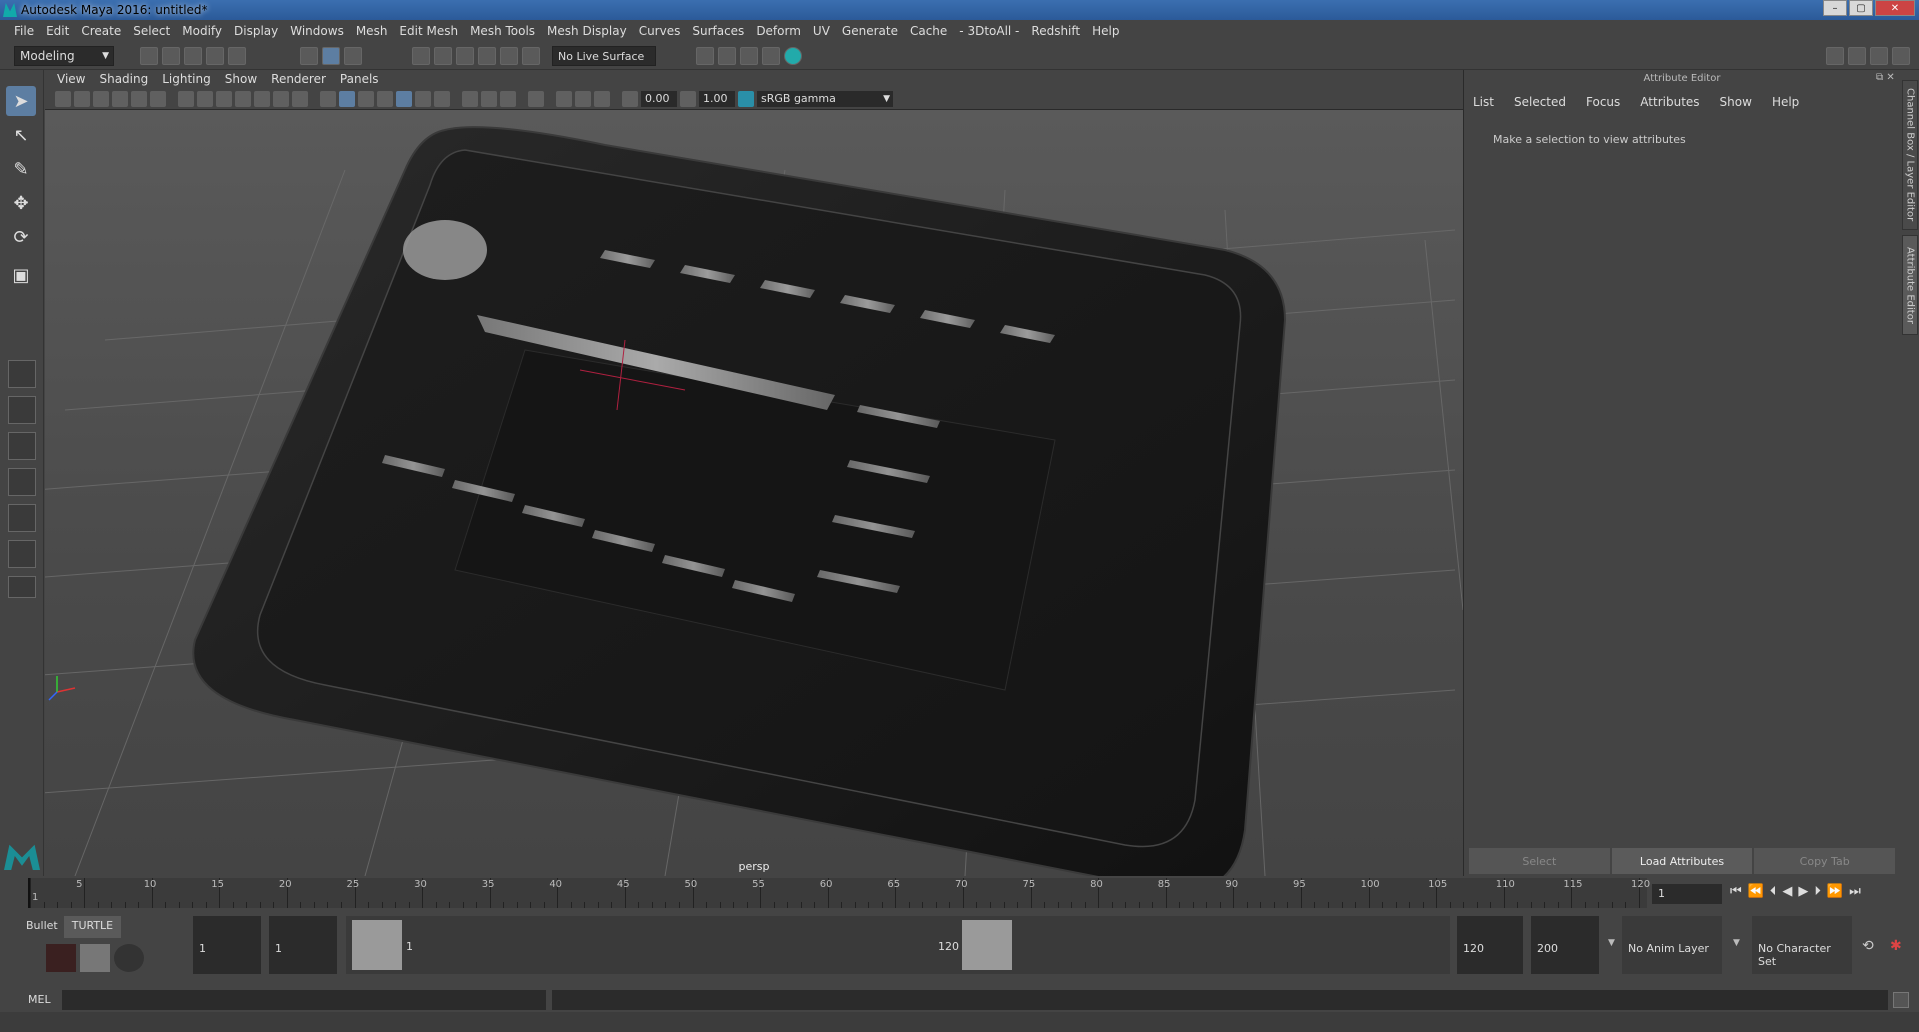  Describe the element at coordinates (442, 98) in the screenshot. I see `shadows-icon` at that location.